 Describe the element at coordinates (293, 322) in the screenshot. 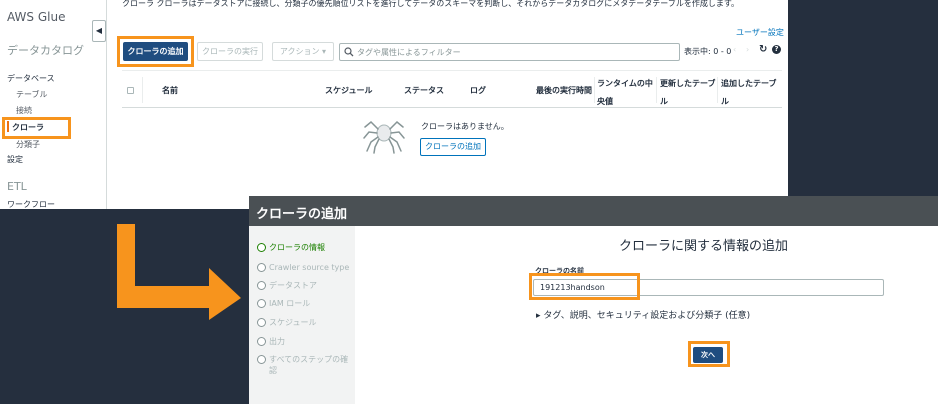

I see `step-label: スケジュール` at that location.